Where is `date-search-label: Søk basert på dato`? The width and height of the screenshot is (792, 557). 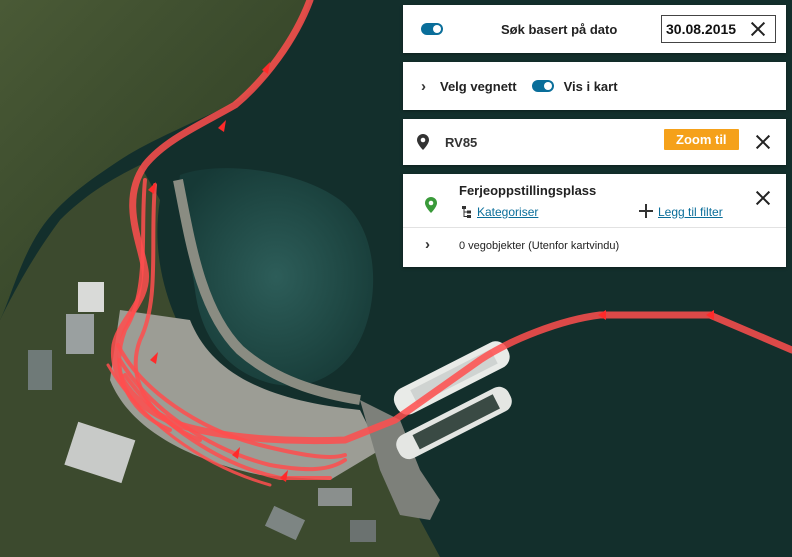
date-search-label: Søk basert på dato is located at coordinates (559, 29).